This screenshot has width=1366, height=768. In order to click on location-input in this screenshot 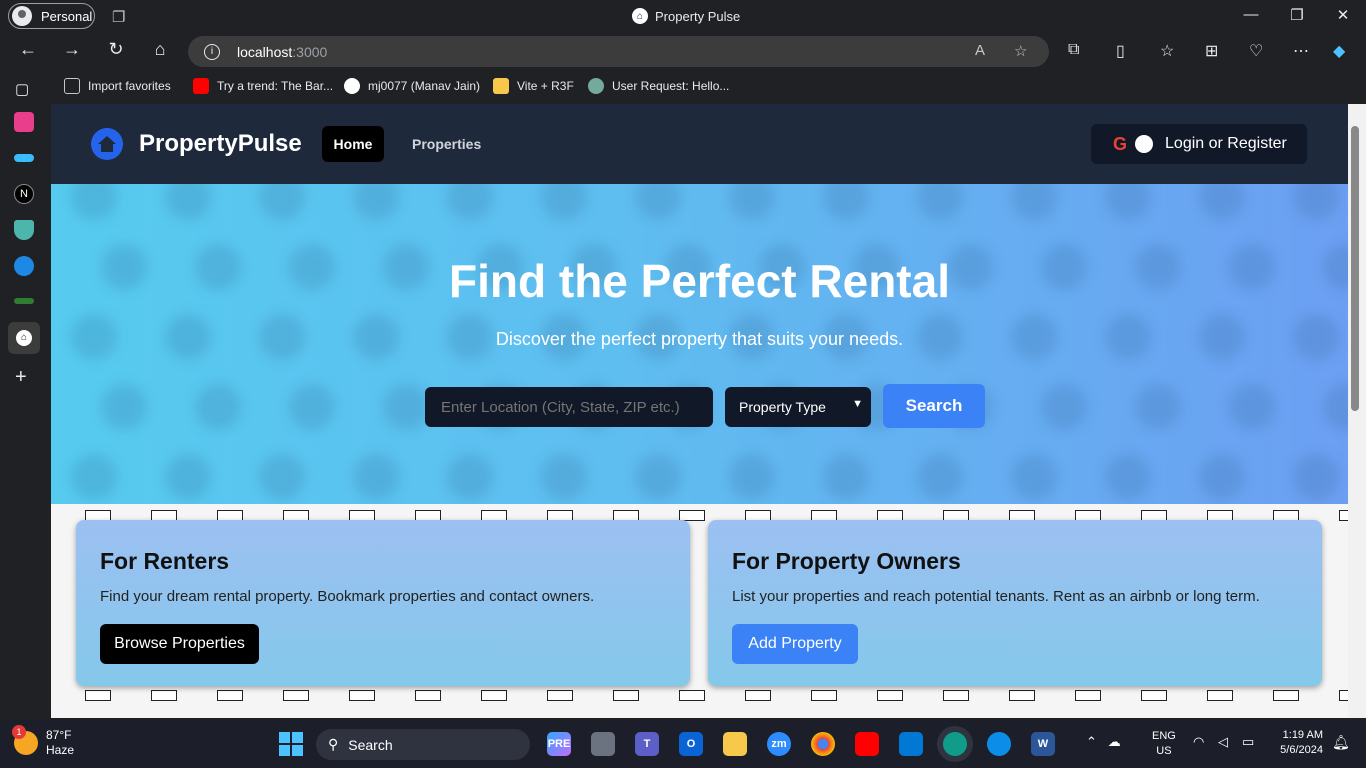, I will do `click(569, 407)`.